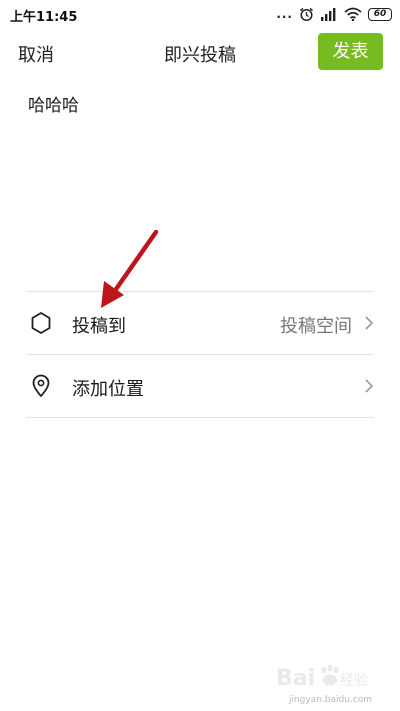 The image size is (400, 711). Describe the element at coordinates (108, 389) in the screenshot. I see `add-location-label: 添加位置` at that location.